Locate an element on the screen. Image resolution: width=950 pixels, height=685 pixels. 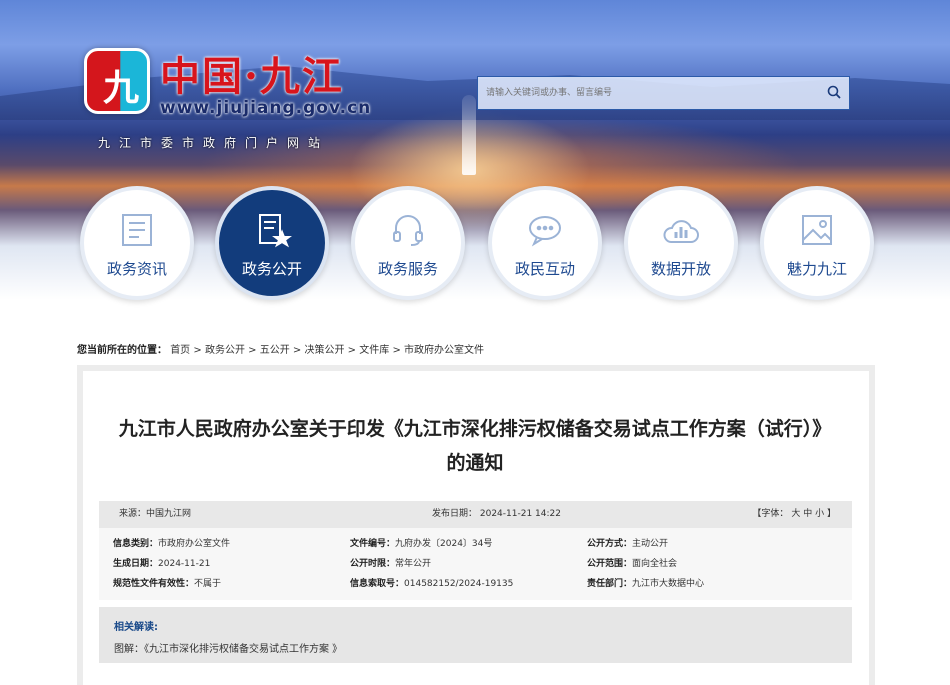
info-item: 公开时限：常年公开 is located at coordinates (391, 564).